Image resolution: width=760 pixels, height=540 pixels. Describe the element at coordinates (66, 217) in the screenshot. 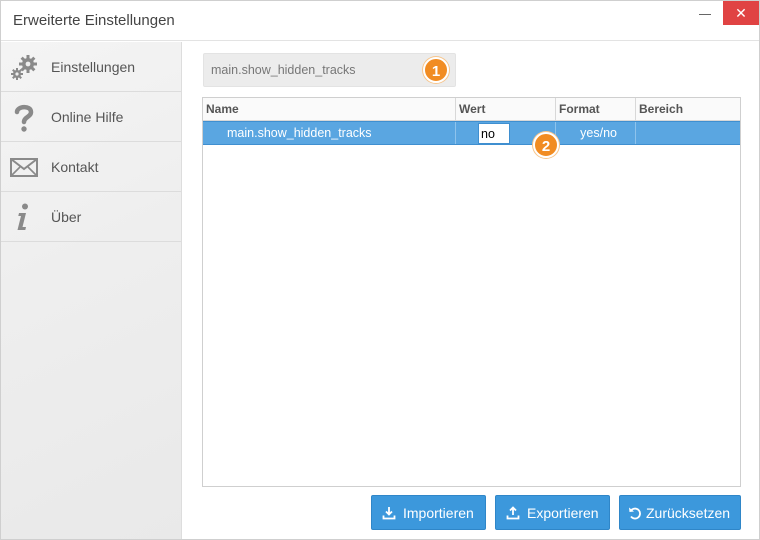

I see `sidebar-item-label: Über` at that location.